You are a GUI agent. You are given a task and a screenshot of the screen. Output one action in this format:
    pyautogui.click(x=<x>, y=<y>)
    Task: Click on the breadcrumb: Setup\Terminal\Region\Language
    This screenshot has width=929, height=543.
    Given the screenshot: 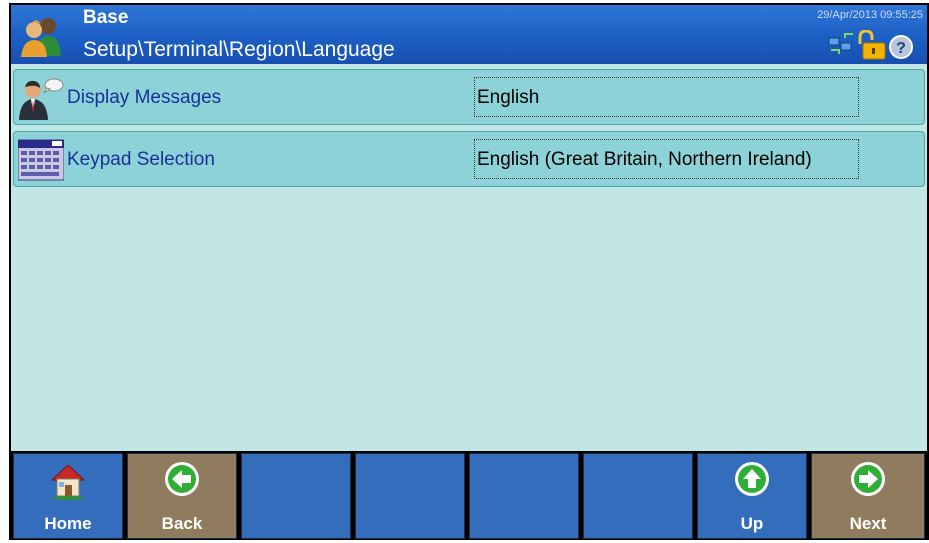 What is the action you would take?
    pyautogui.click(x=239, y=49)
    